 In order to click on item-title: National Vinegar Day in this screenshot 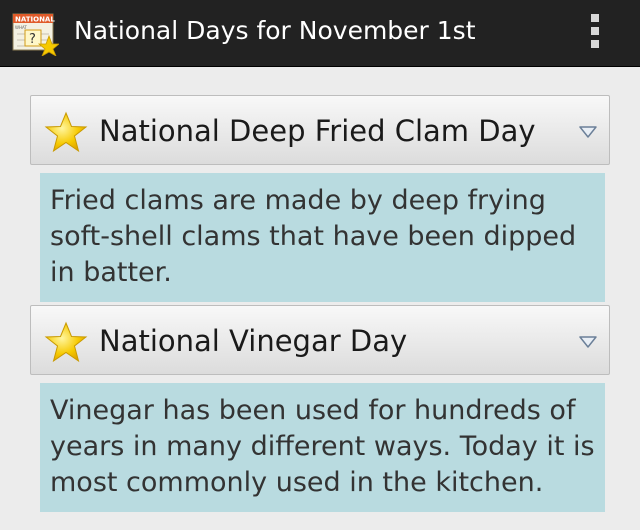, I will do `click(253, 341)`.